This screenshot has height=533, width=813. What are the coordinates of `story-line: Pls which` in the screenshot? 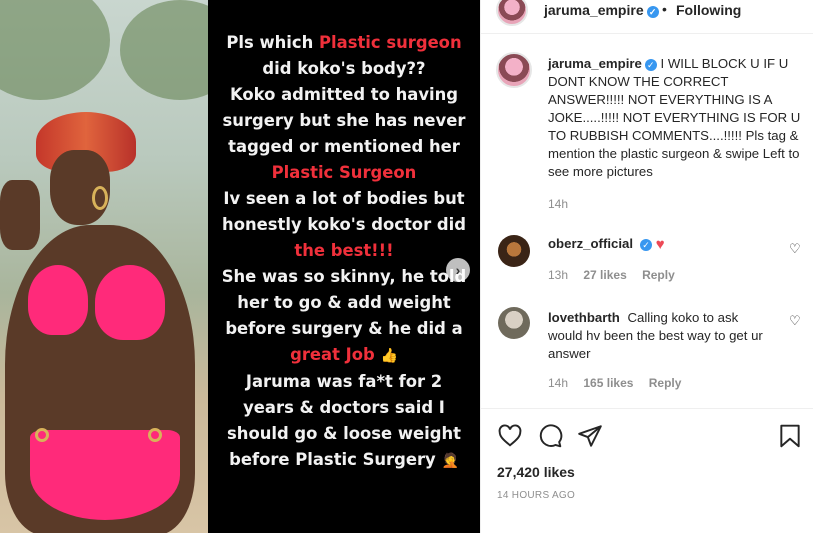 It's located at (272, 42).